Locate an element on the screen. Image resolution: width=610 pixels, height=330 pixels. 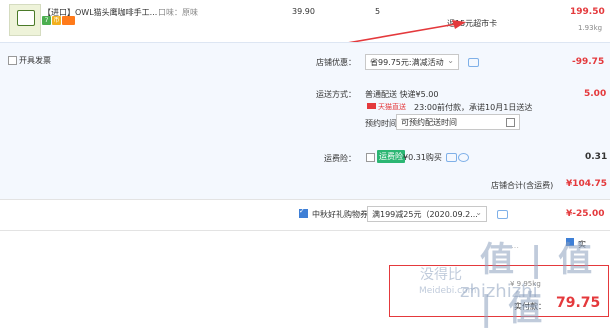
tmall-icon is located at coordinates (371, 106).